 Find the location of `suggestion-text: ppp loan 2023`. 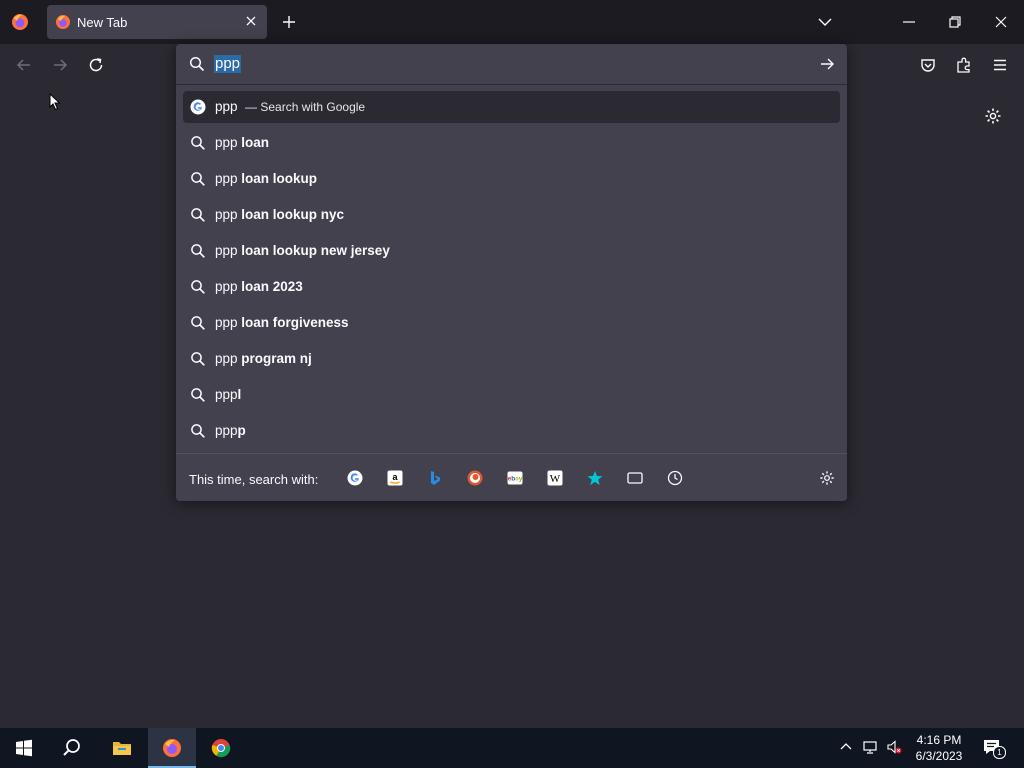

suggestion-text: ppp loan 2023 is located at coordinates (259, 286).